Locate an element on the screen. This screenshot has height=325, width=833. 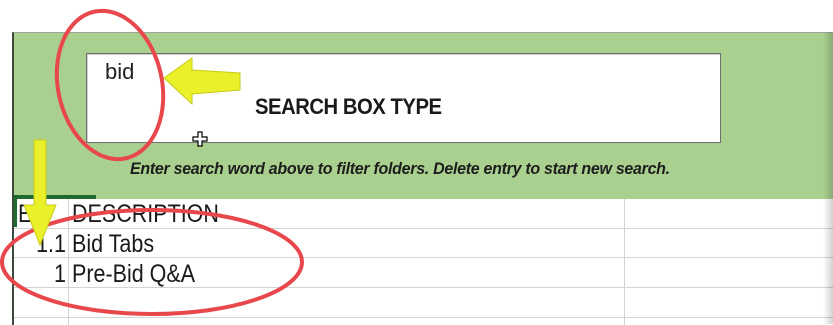
search-input-value: bid is located at coordinates (120, 71).